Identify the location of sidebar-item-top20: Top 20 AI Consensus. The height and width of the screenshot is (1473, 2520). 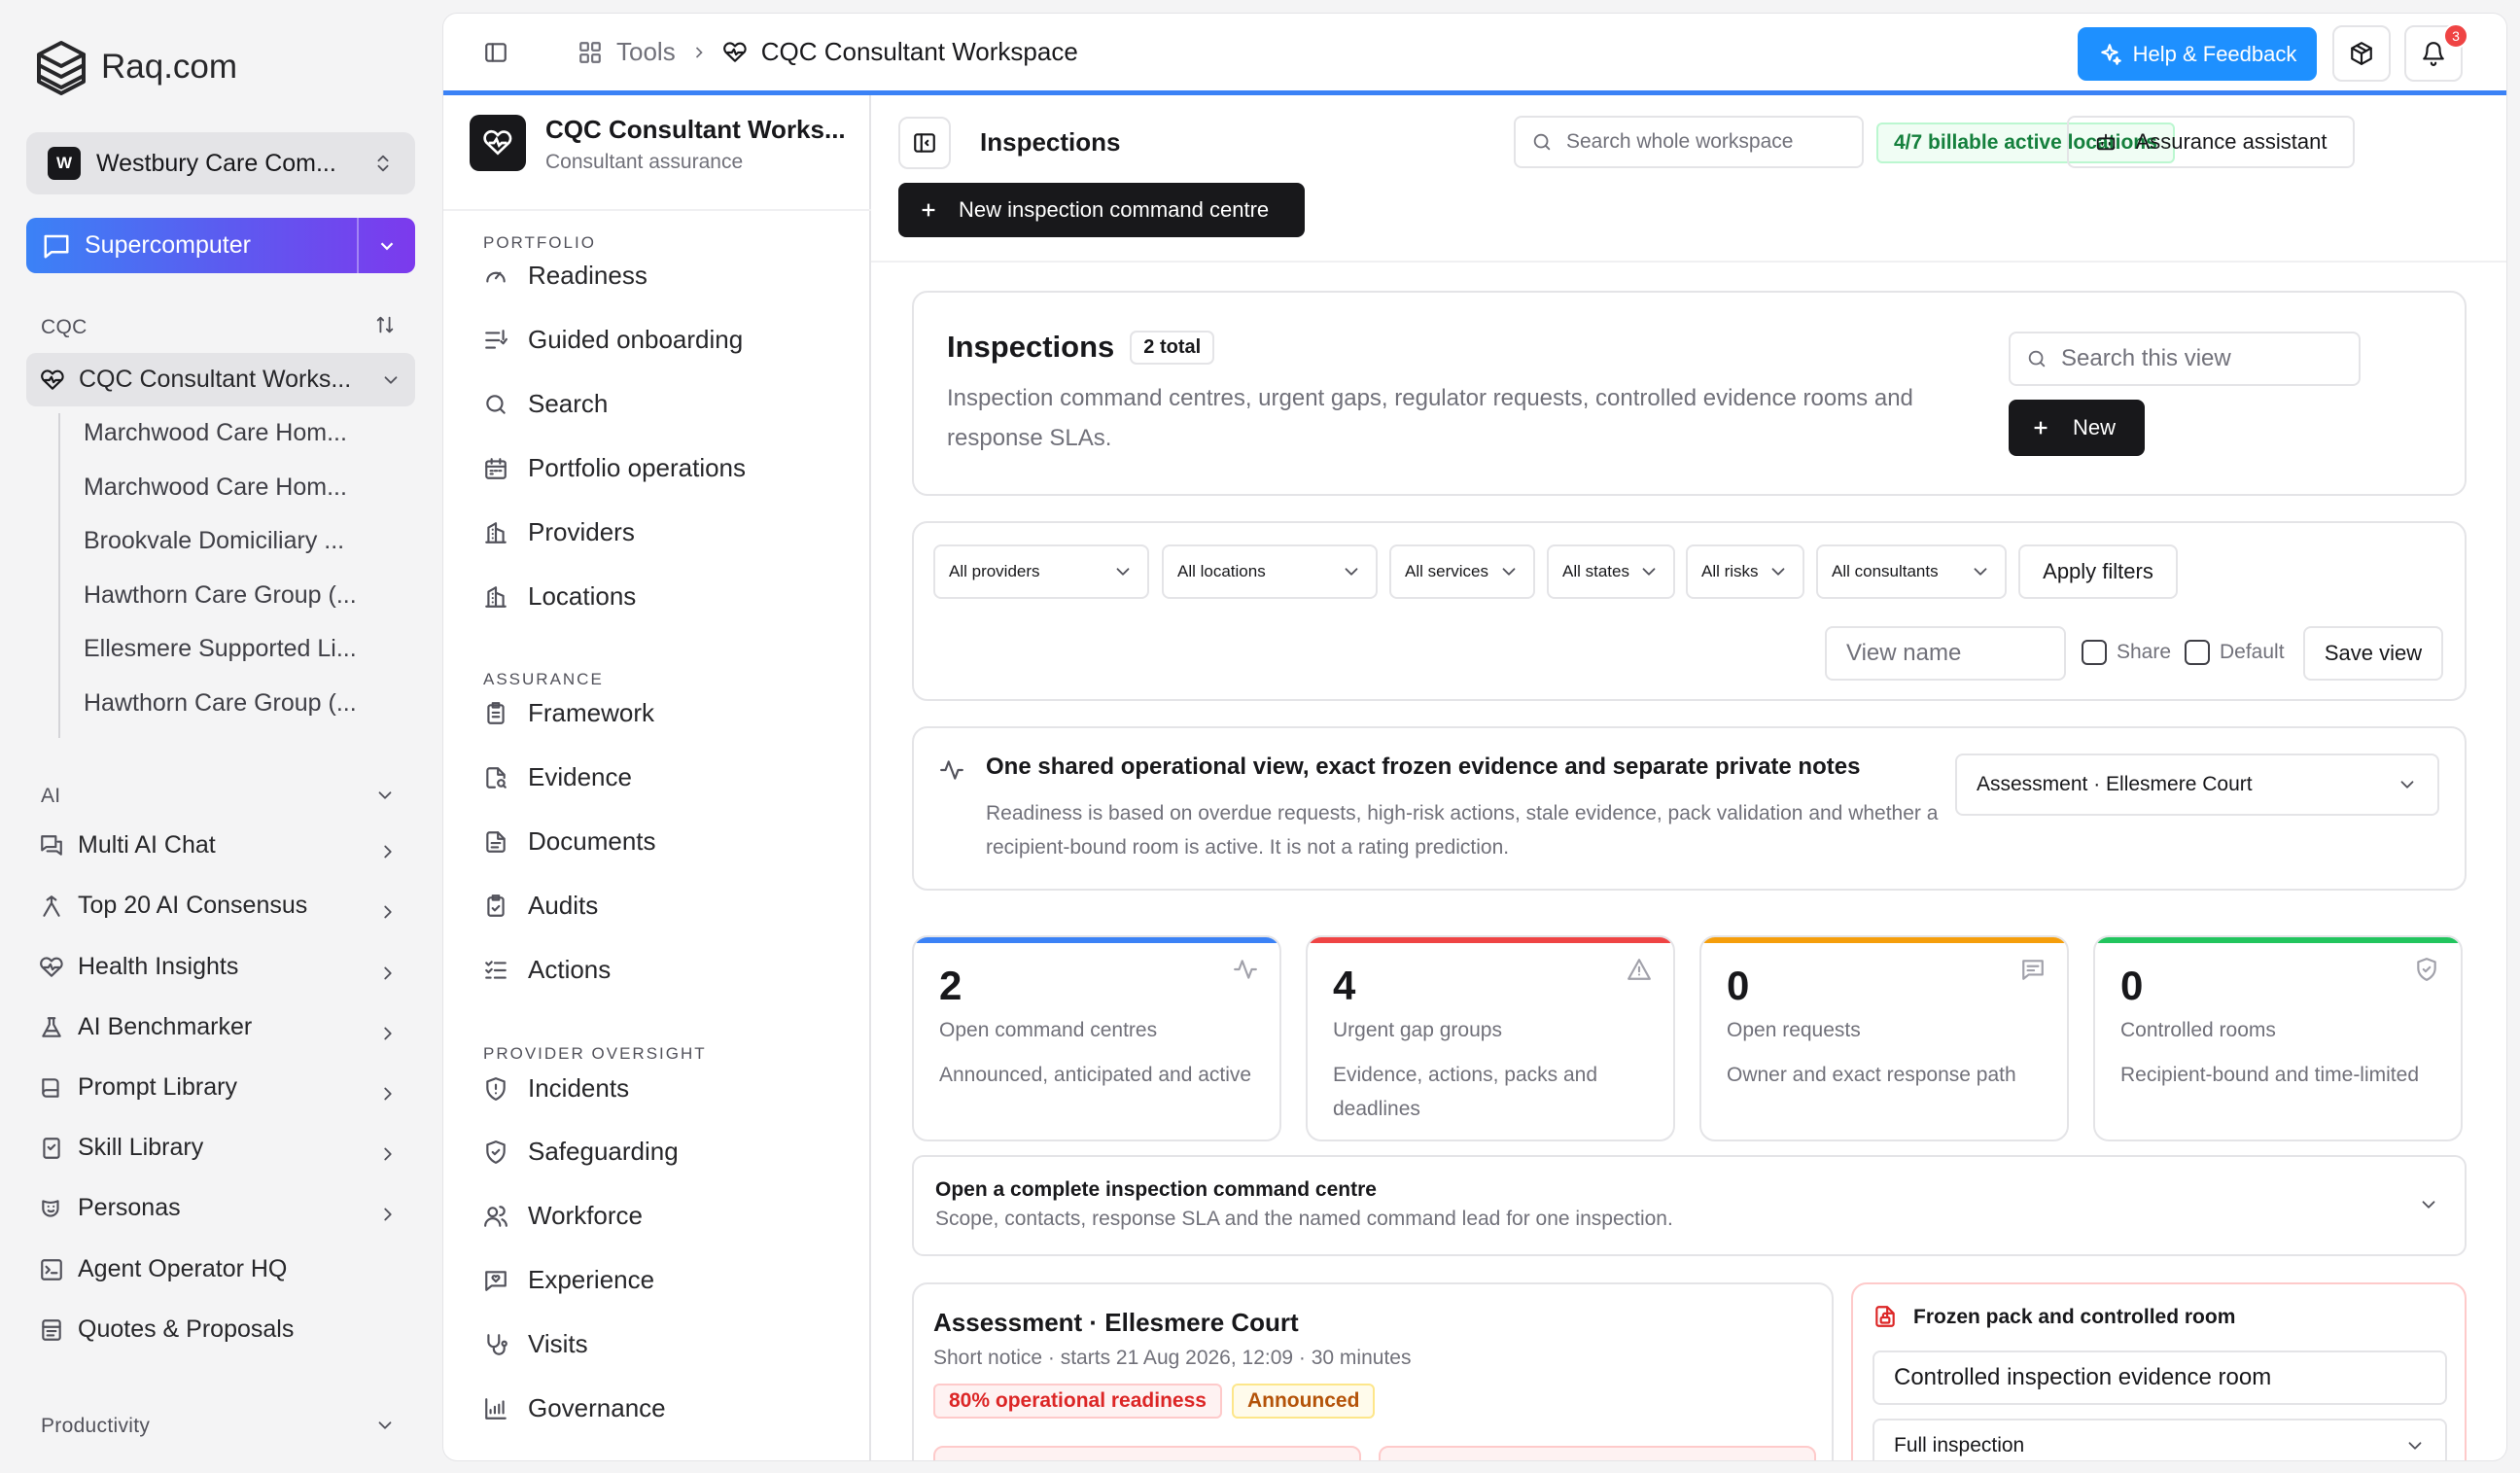
(219, 906).